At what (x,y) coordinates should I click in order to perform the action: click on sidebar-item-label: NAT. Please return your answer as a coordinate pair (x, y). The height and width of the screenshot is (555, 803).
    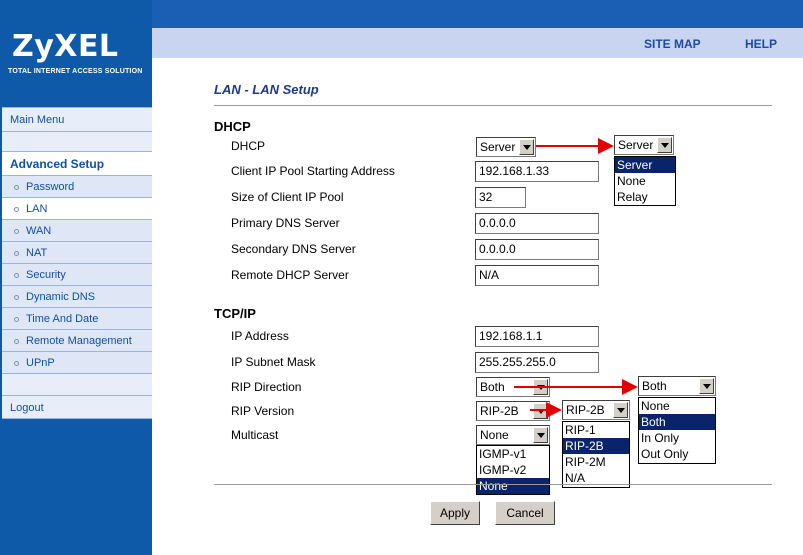
    Looking at the image, I should click on (37, 253).